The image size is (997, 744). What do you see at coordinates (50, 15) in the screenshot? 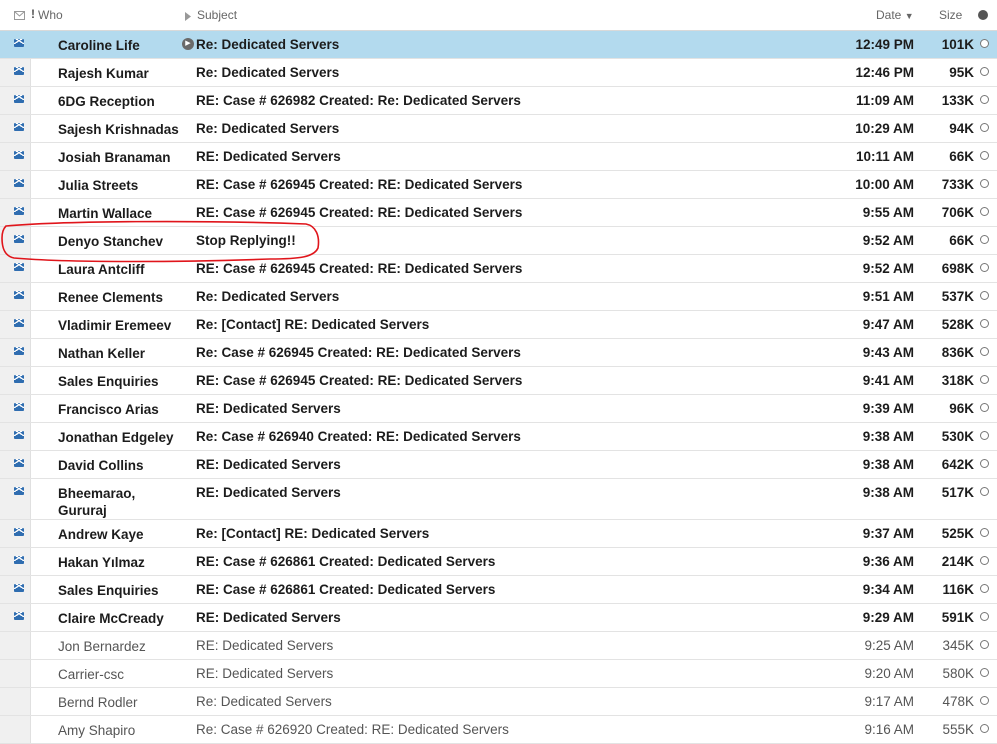
I see `who-column-header: Who` at bounding box center [50, 15].